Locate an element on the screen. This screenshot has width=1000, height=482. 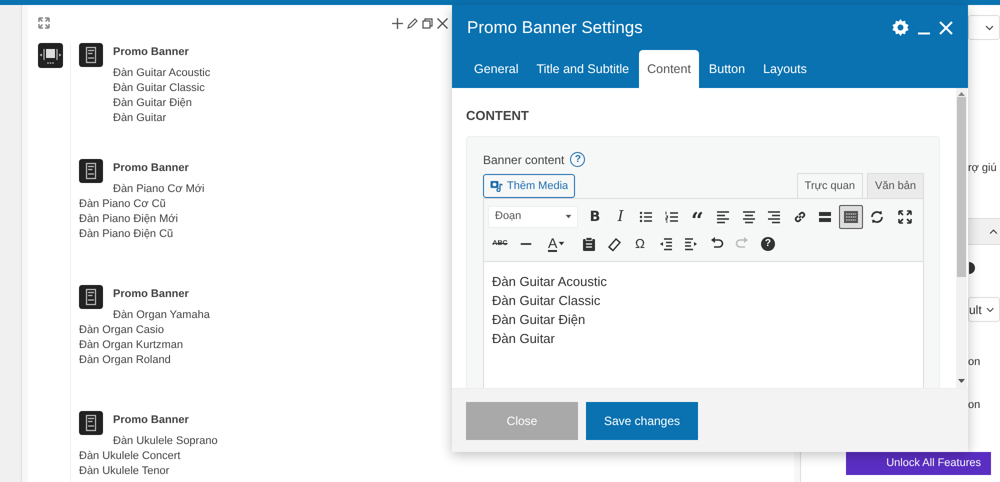
media-icon is located at coordinates (496, 185).